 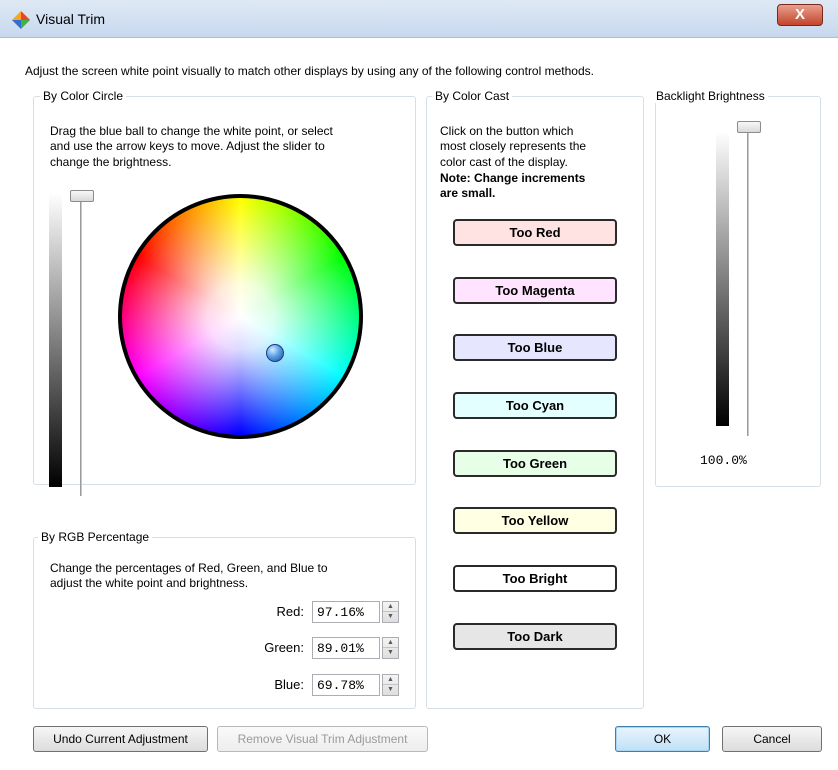 I want to click on circle-brightness-gradient, so click(x=55, y=340).